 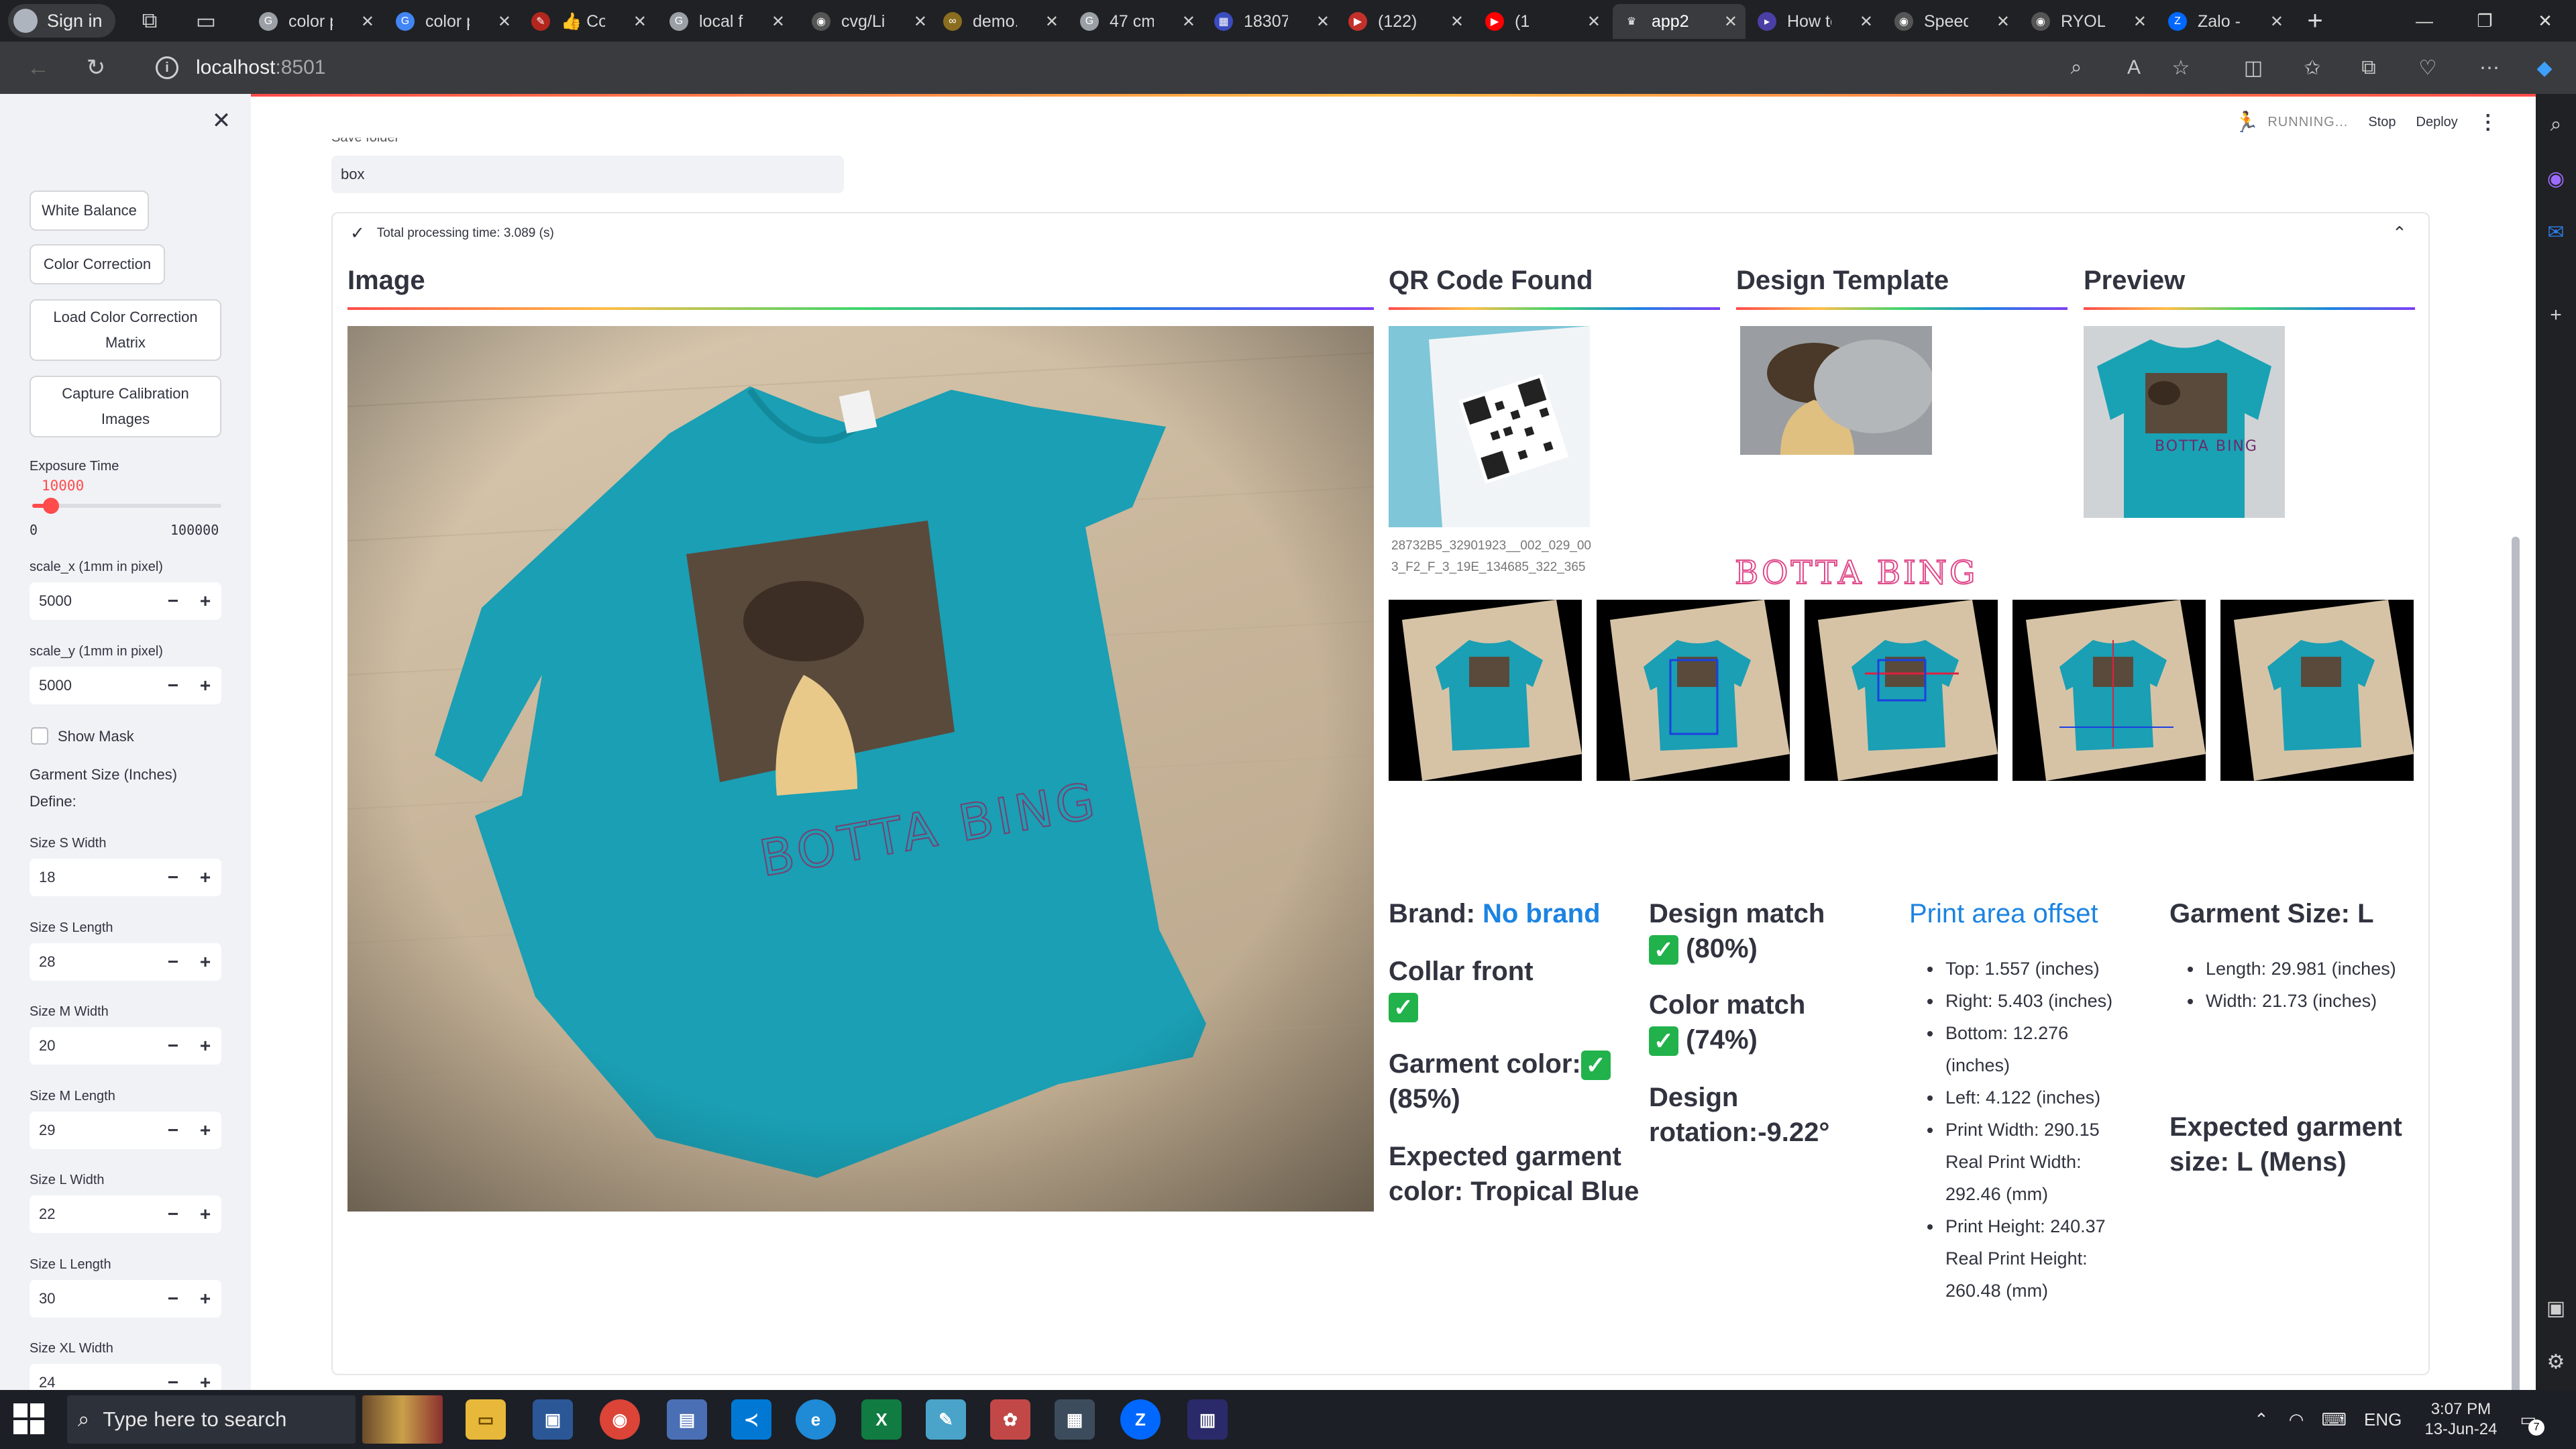 I want to click on save-folder-input: box, so click(x=587, y=174).